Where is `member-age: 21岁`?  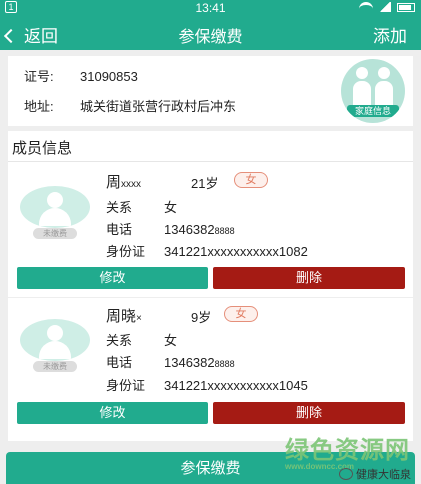 member-age: 21岁 is located at coordinates (205, 183).